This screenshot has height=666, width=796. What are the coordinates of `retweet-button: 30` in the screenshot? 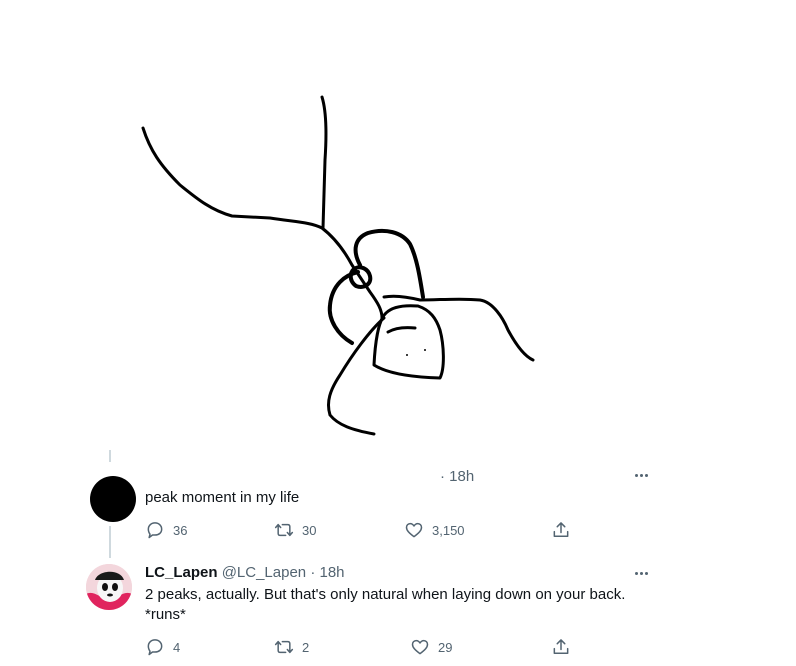 It's located at (295, 530).